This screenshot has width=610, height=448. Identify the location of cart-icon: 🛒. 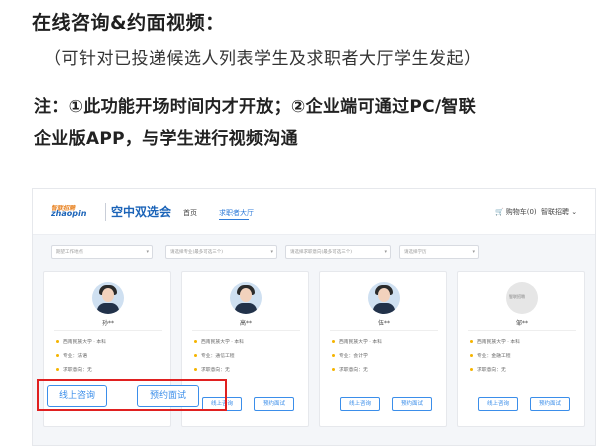
(499, 212).